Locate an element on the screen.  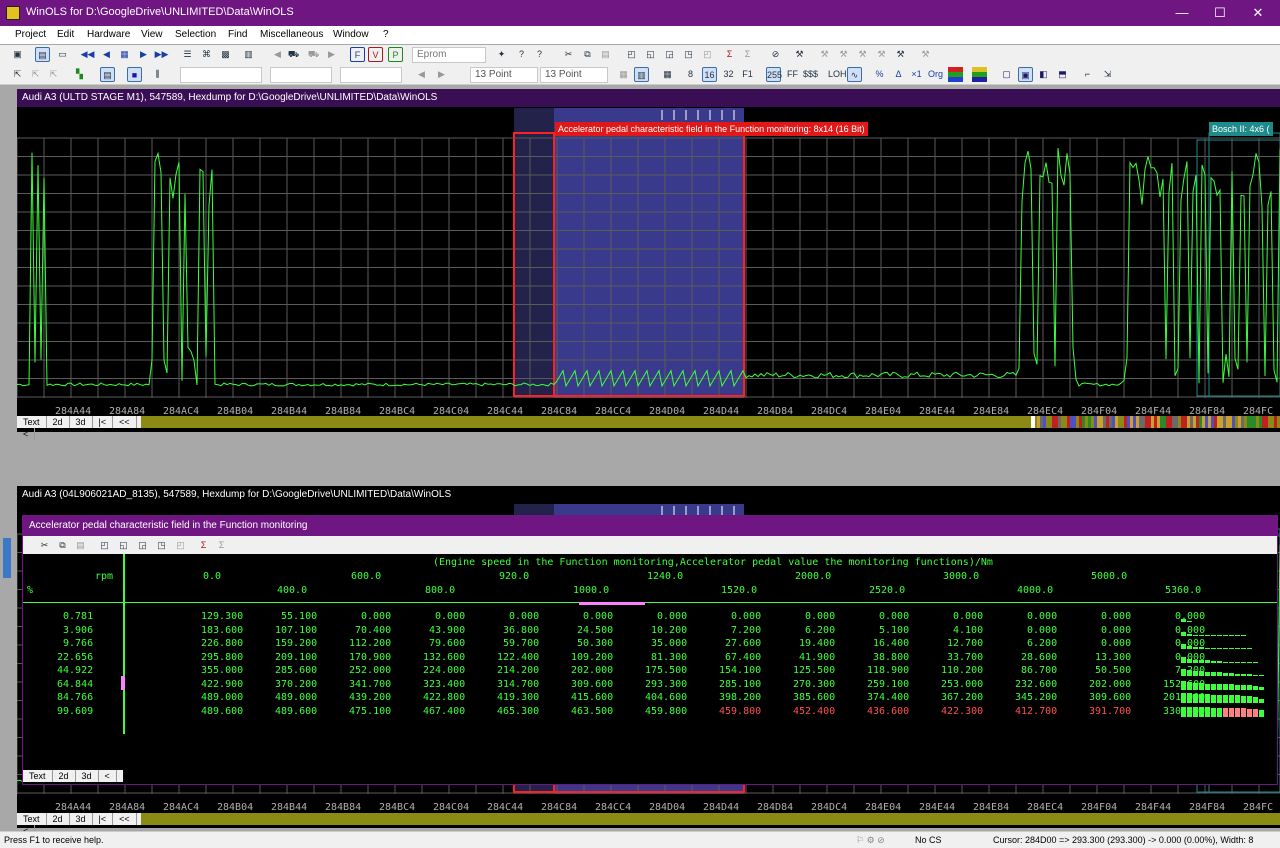
tab-text: Text is located at coordinates (38, 776).